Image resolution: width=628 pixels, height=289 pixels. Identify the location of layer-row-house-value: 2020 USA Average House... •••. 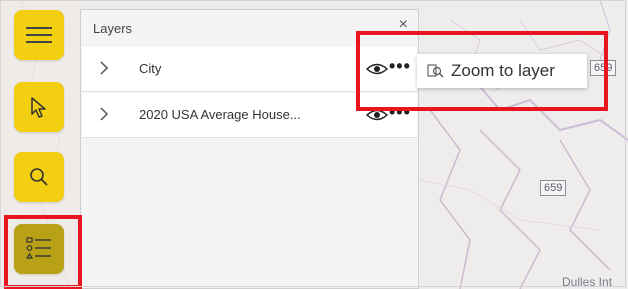
(249, 115).